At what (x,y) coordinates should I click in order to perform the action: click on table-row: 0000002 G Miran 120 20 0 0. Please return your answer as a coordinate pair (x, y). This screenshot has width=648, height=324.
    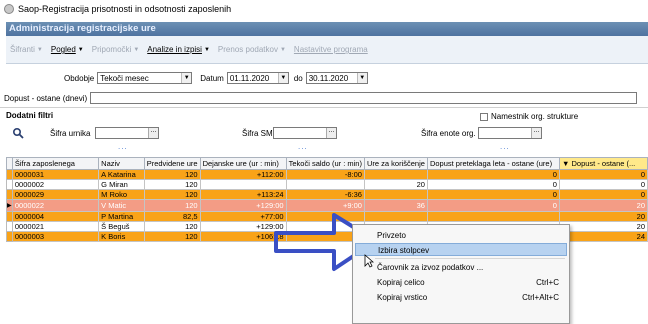
    Looking at the image, I should click on (327, 184).